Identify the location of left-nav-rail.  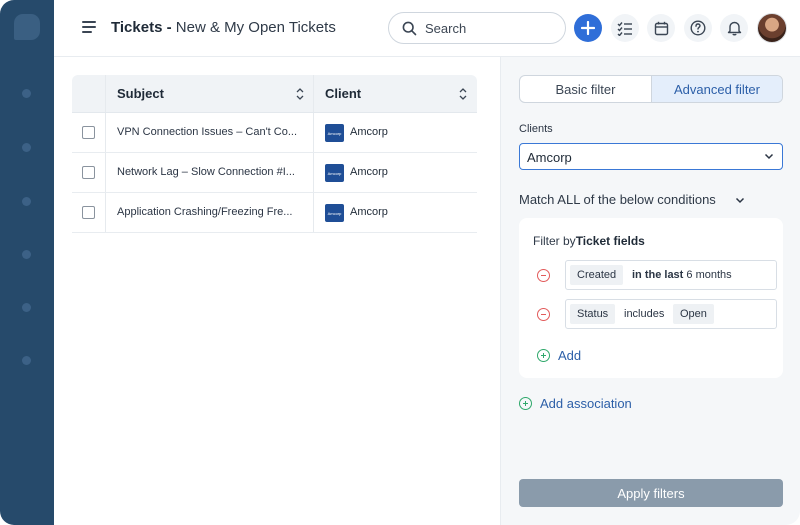
(27, 262).